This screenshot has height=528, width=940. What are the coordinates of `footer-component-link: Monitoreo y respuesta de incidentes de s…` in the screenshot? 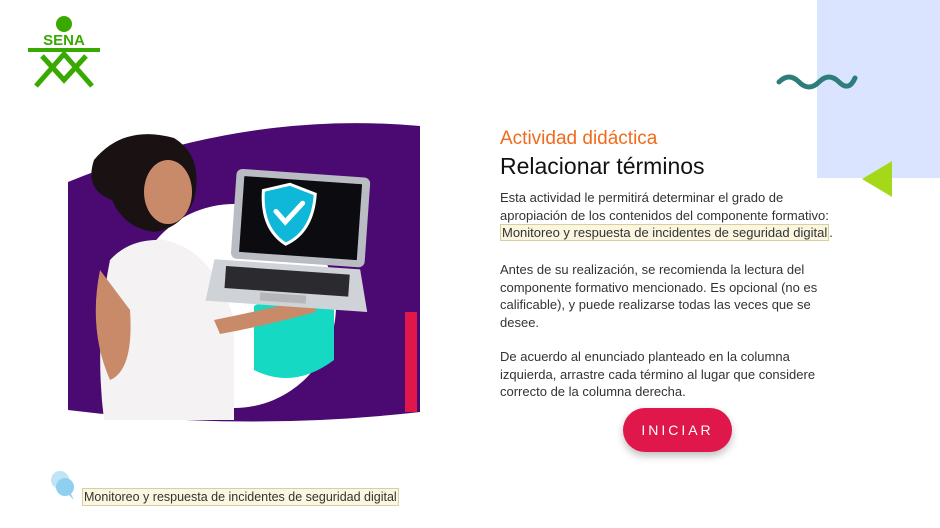 It's located at (240, 497).